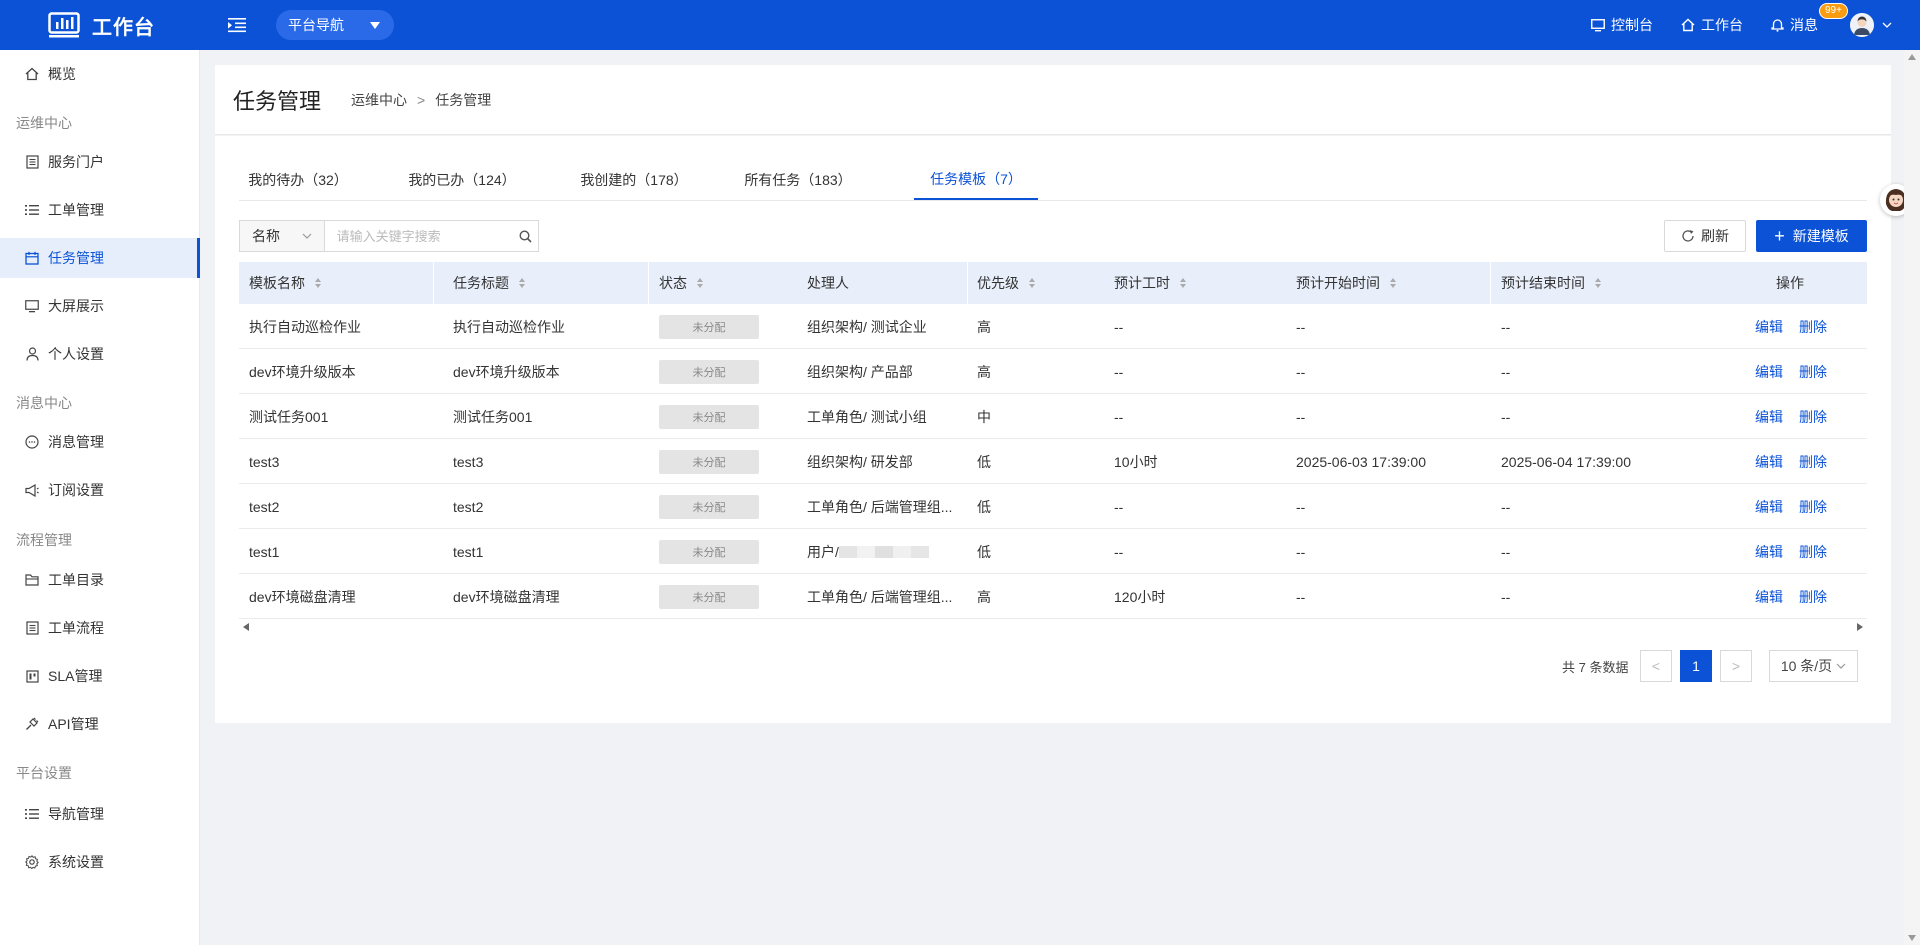  I want to click on messages-label: 消息, so click(1804, 25).